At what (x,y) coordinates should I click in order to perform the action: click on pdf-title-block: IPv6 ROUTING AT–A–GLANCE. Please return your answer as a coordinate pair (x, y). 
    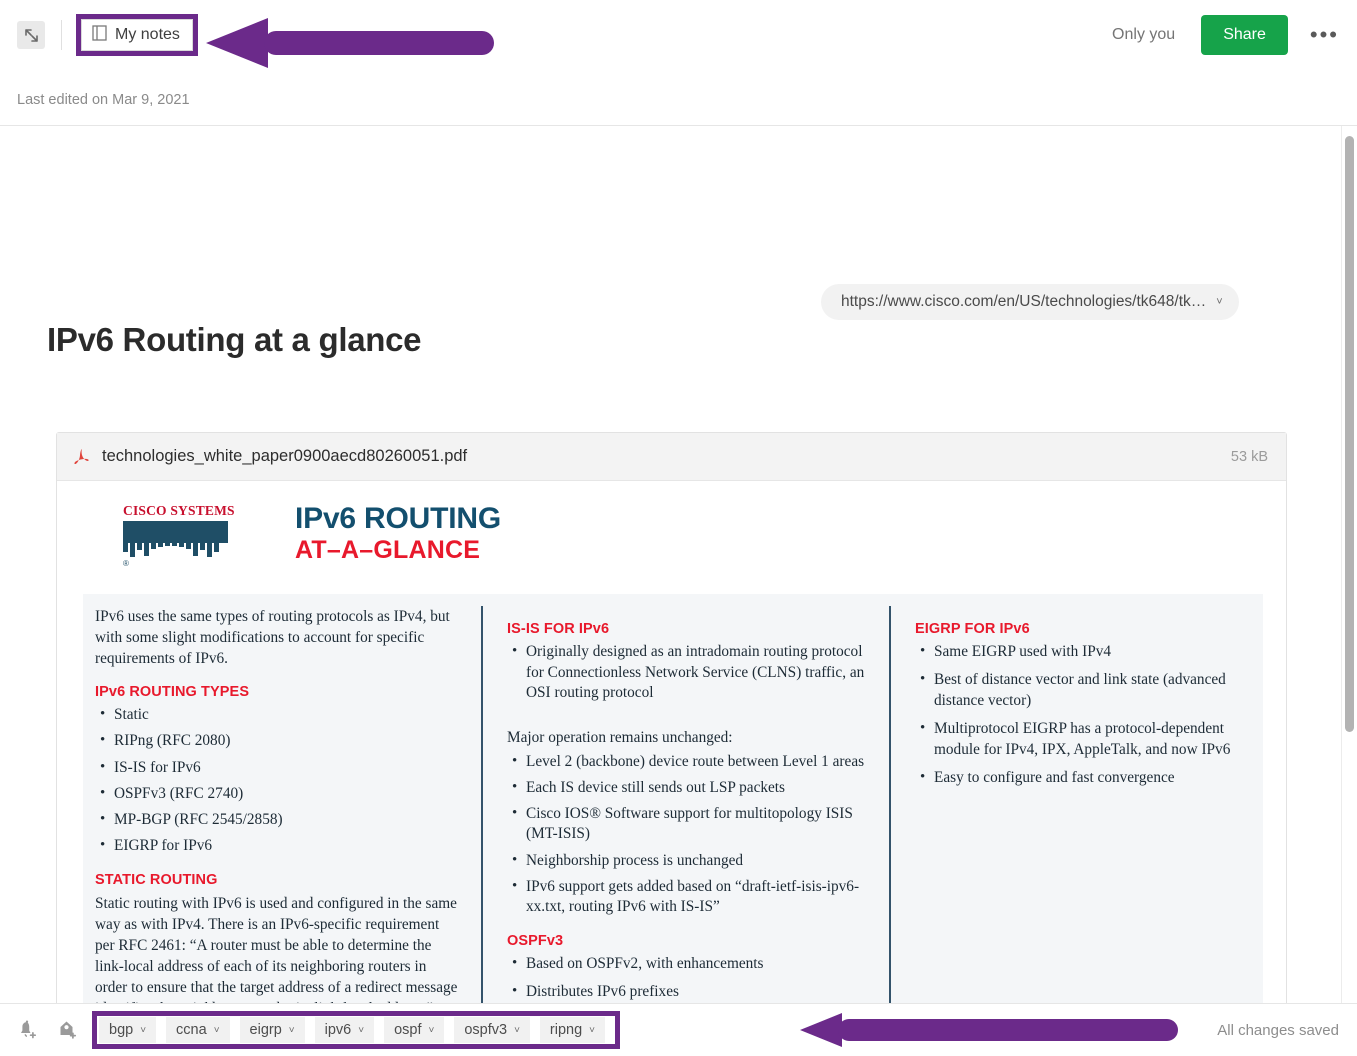
    Looking at the image, I should click on (398, 534).